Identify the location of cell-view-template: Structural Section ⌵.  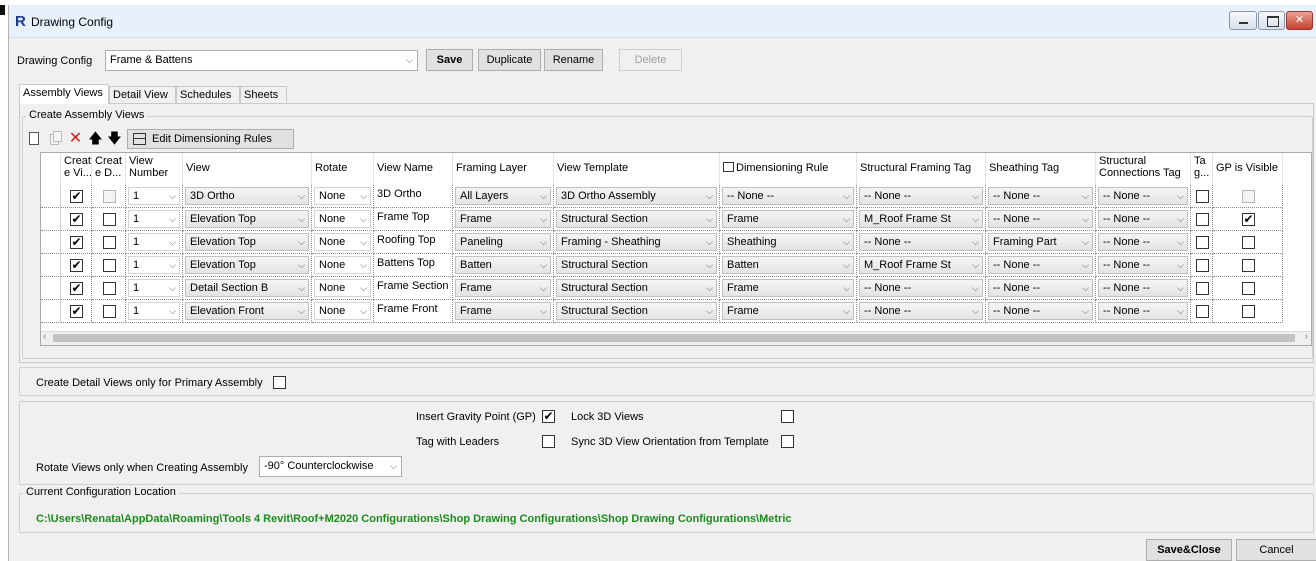
(637, 265).